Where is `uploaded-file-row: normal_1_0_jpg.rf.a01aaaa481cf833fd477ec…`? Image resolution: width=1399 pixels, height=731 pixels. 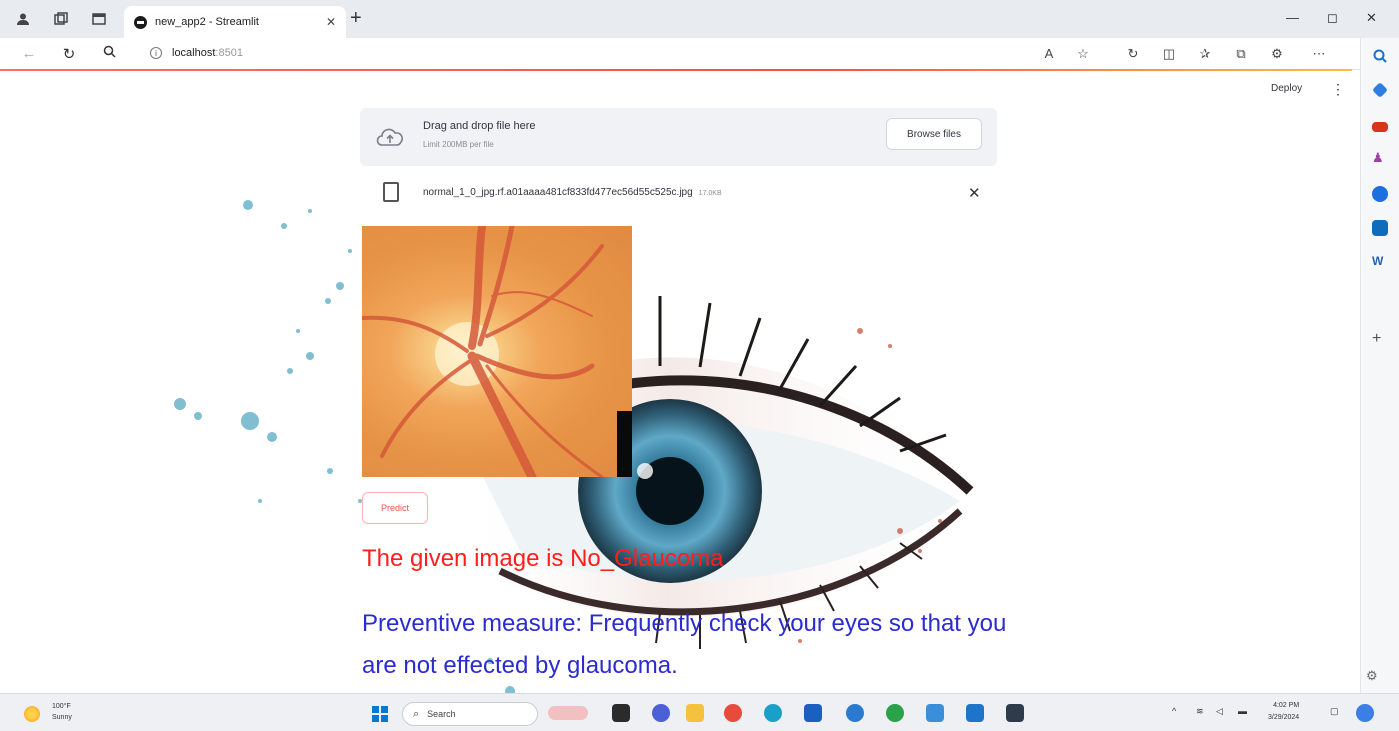 uploaded-file-row: normal_1_0_jpg.rf.a01aaaa481cf833fd477ec… is located at coordinates (683, 195).